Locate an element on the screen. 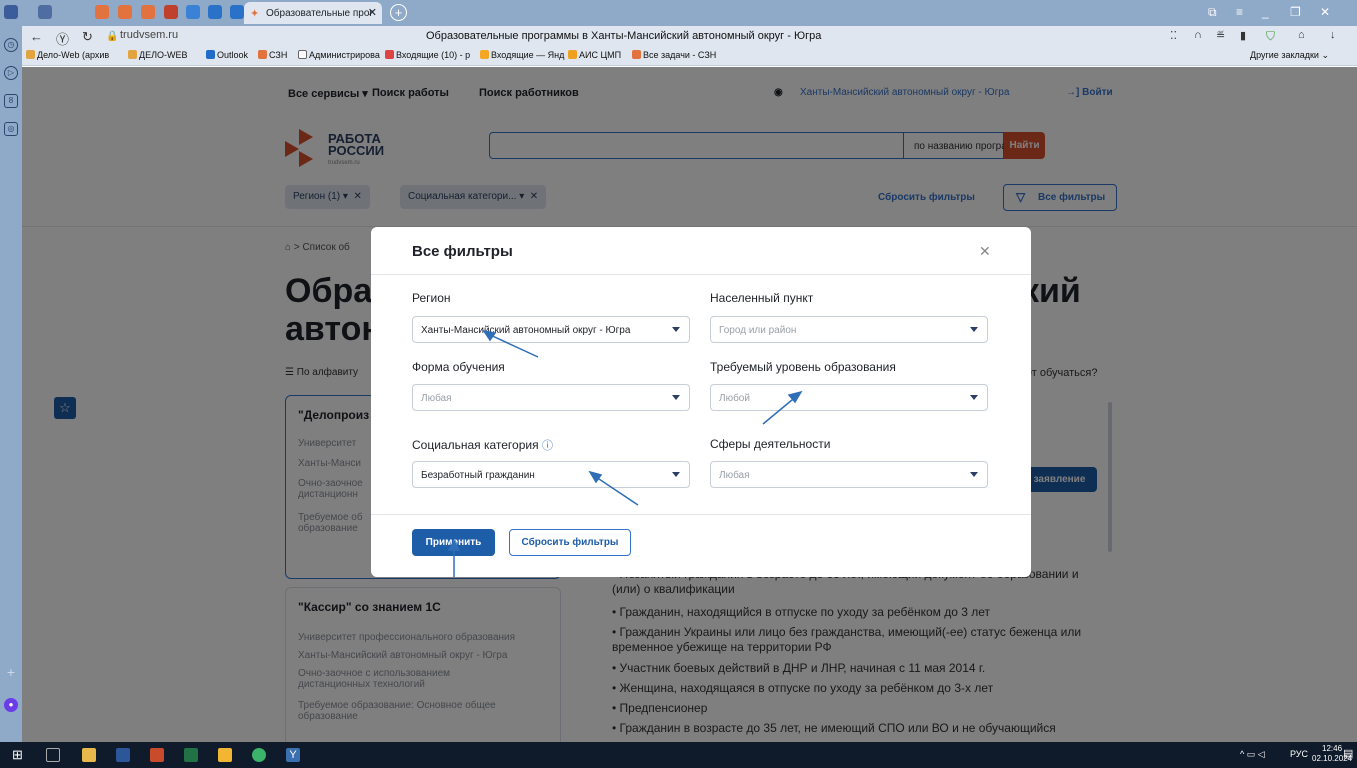 The image size is (1357, 768). reload-icon: ↻ is located at coordinates (87, 37).